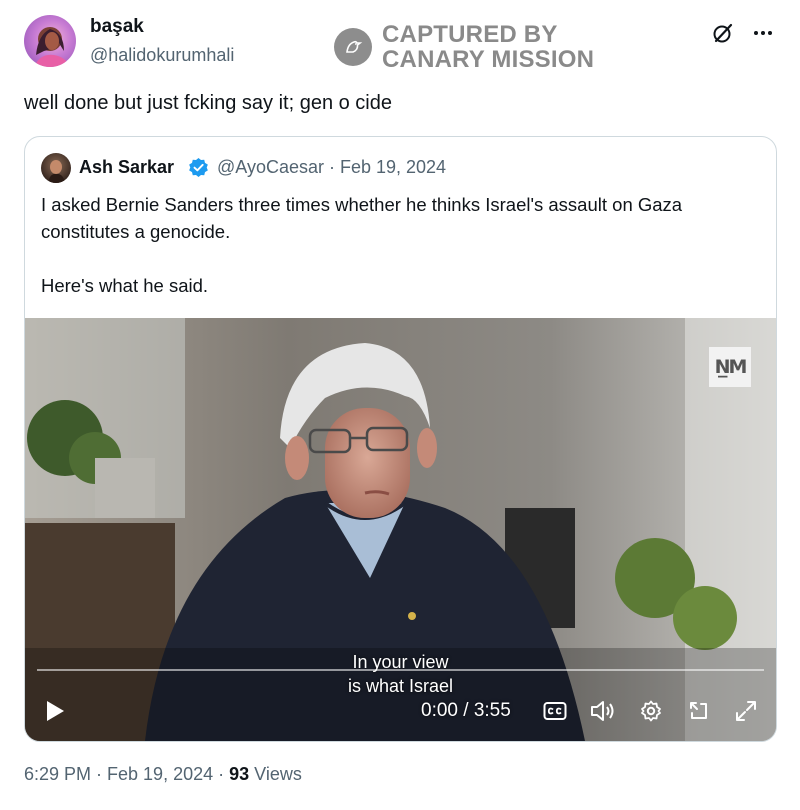 This screenshot has width=800, height=810. I want to click on subtitle-line-2: is what Israel, so click(400, 686).